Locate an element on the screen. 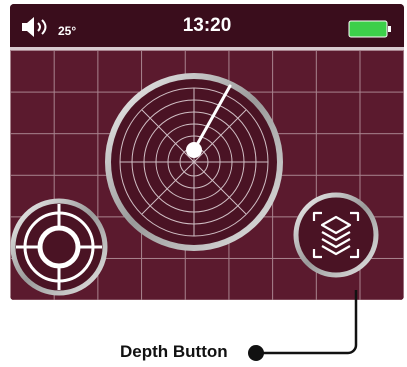 This screenshot has height=367, width=407. callout-label: Depth Button is located at coordinates (174, 351).